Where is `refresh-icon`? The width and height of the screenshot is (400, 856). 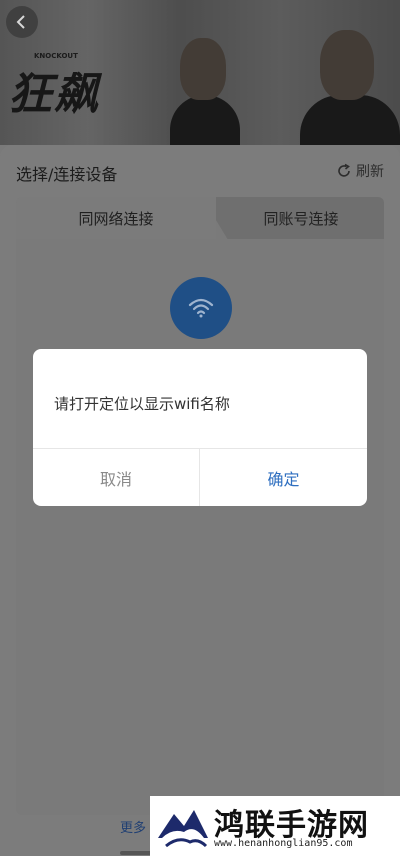
refresh-icon is located at coordinates (344, 170).